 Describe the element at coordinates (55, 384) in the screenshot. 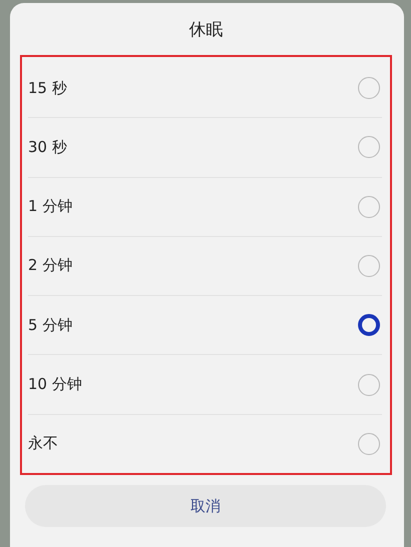

I see `option-label: 10 分钟` at that location.